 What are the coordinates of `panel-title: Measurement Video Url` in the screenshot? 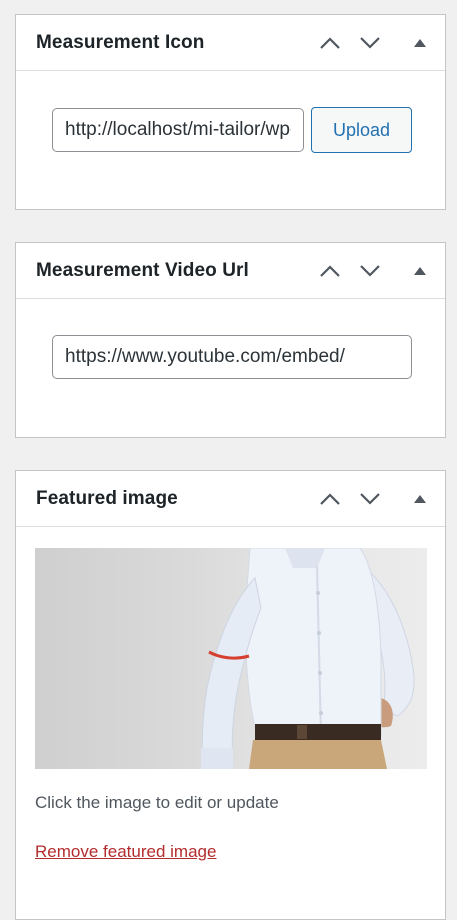 It's located at (142, 270).